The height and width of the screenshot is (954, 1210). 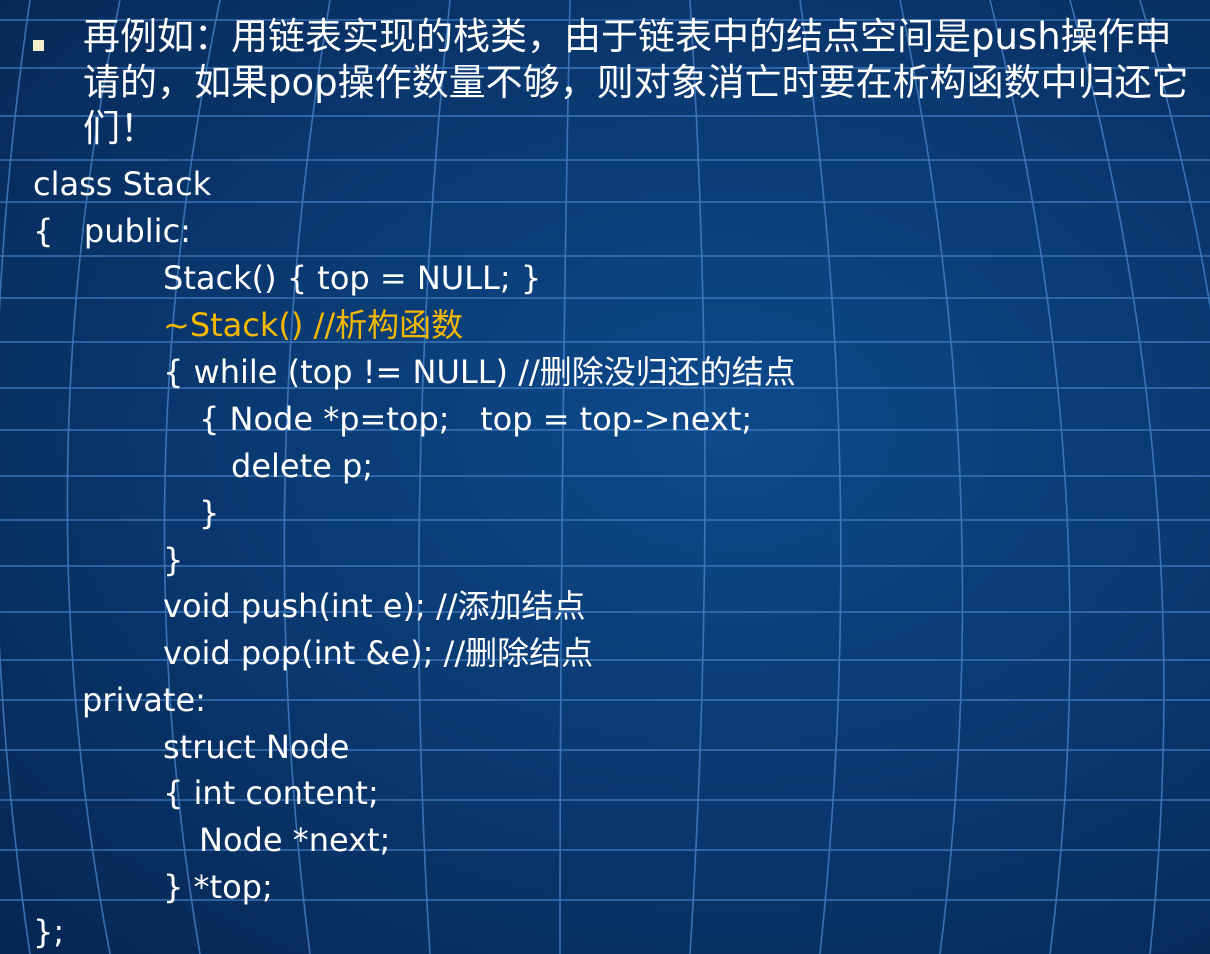 I want to click on code-line: { int content;, so click(x=271, y=793).